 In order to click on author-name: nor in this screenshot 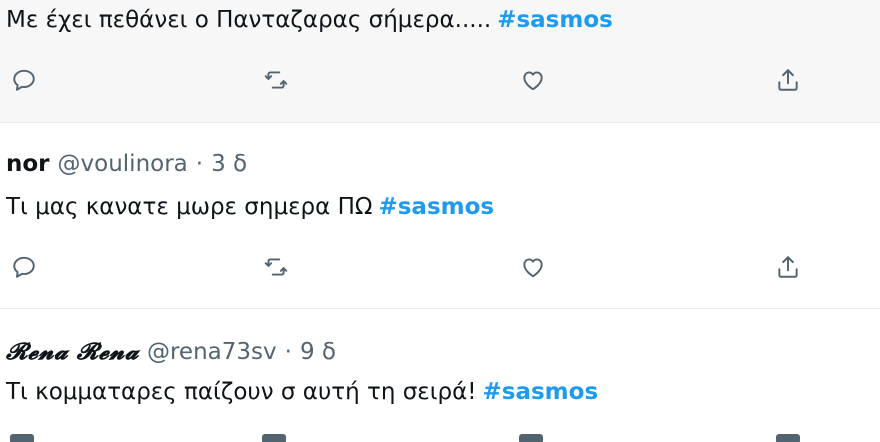, I will do `click(28, 164)`.